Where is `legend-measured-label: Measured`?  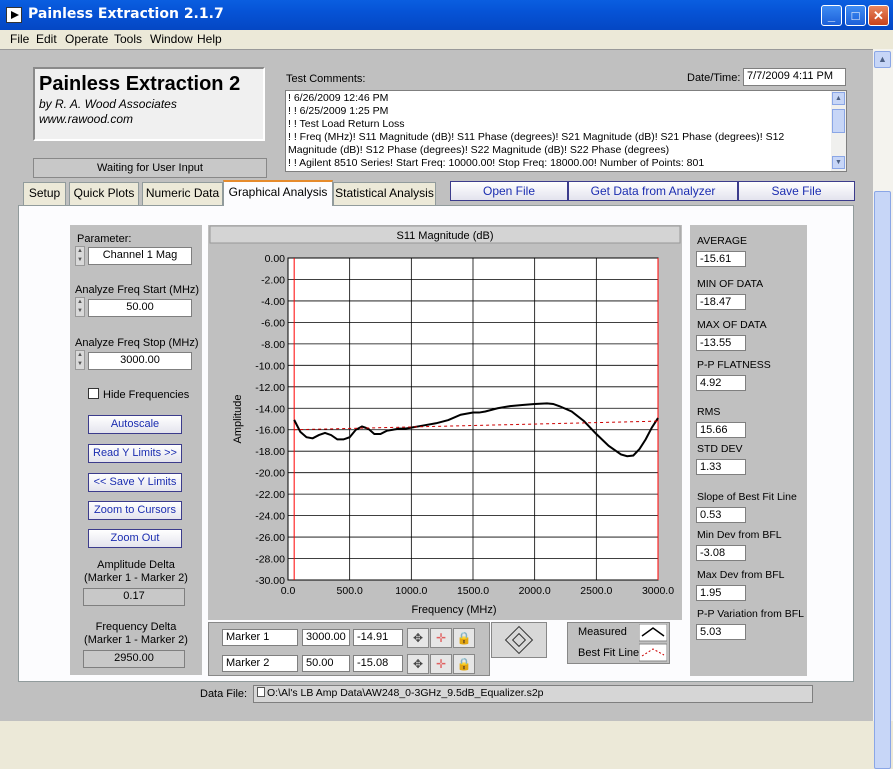
legend-measured-label: Measured is located at coordinates (602, 632).